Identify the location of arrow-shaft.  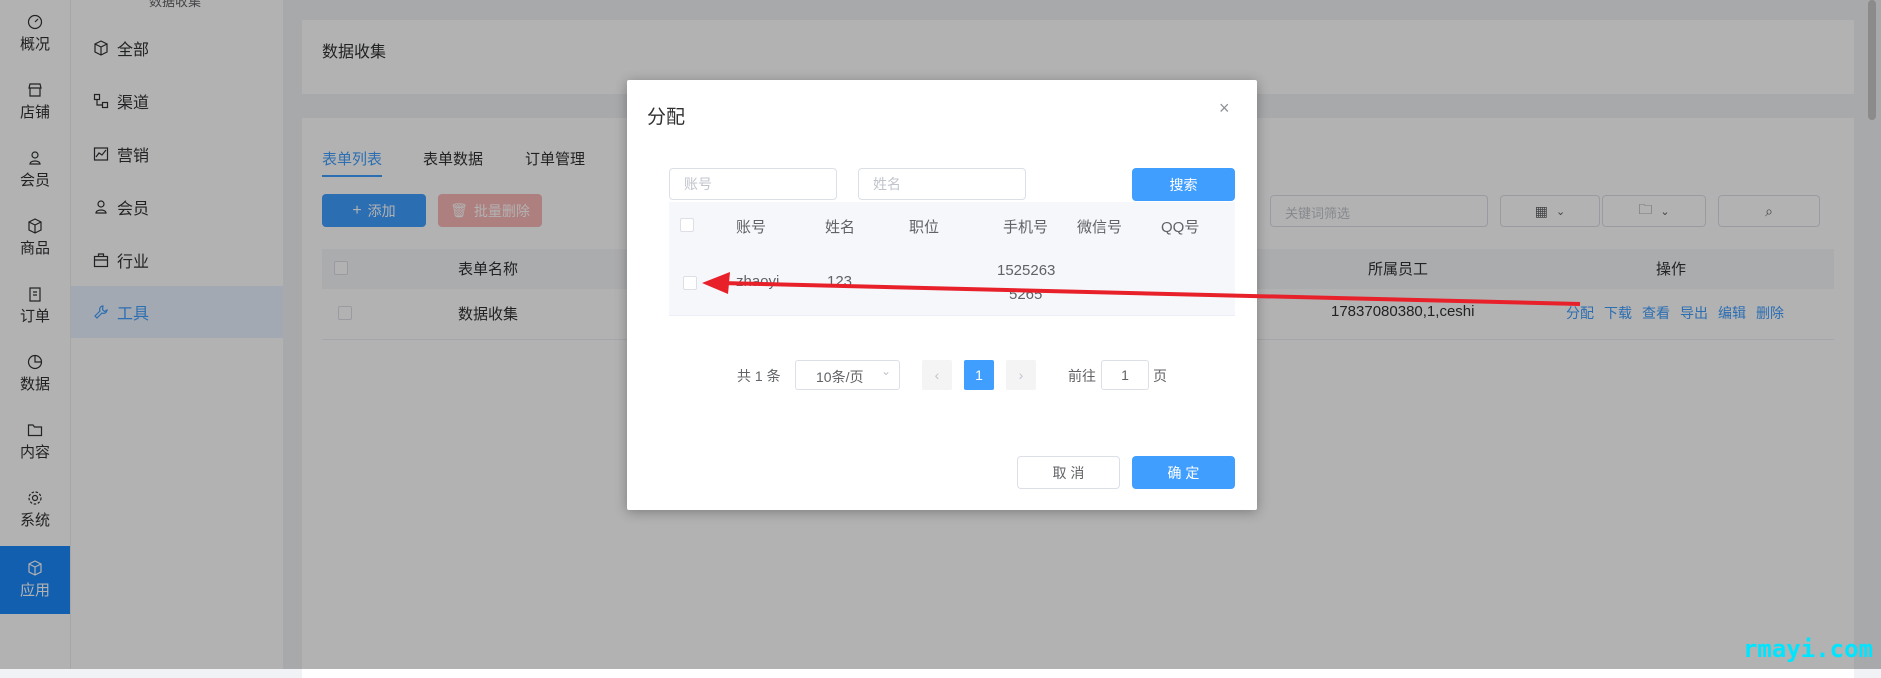
(1150, 293).